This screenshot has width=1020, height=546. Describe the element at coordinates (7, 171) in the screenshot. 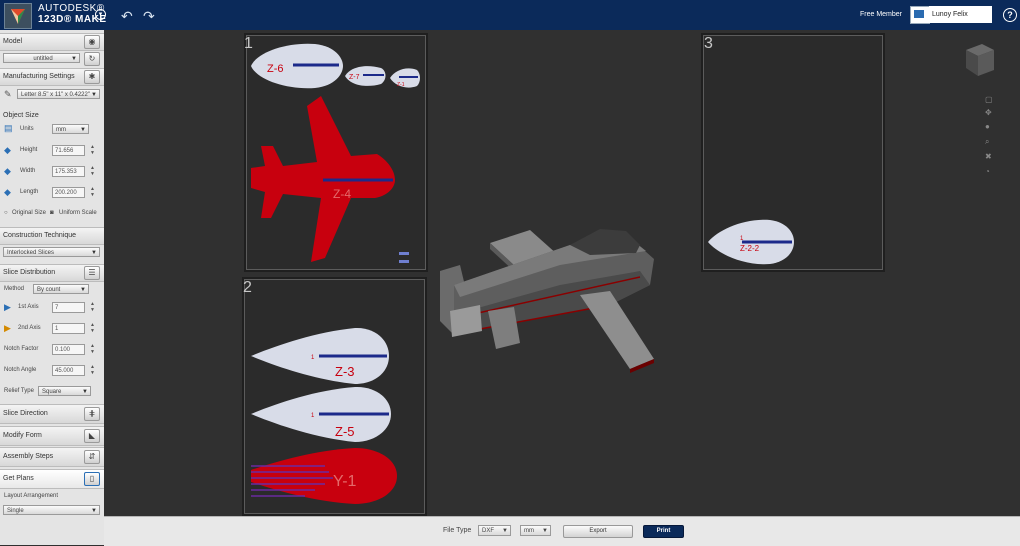

I see `width-icon: ◆` at that location.